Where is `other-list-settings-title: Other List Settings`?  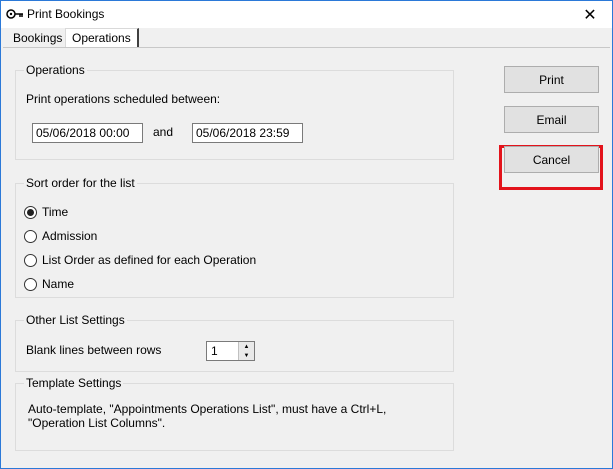 other-list-settings-title: Other List Settings is located at coordinates (75, 320).